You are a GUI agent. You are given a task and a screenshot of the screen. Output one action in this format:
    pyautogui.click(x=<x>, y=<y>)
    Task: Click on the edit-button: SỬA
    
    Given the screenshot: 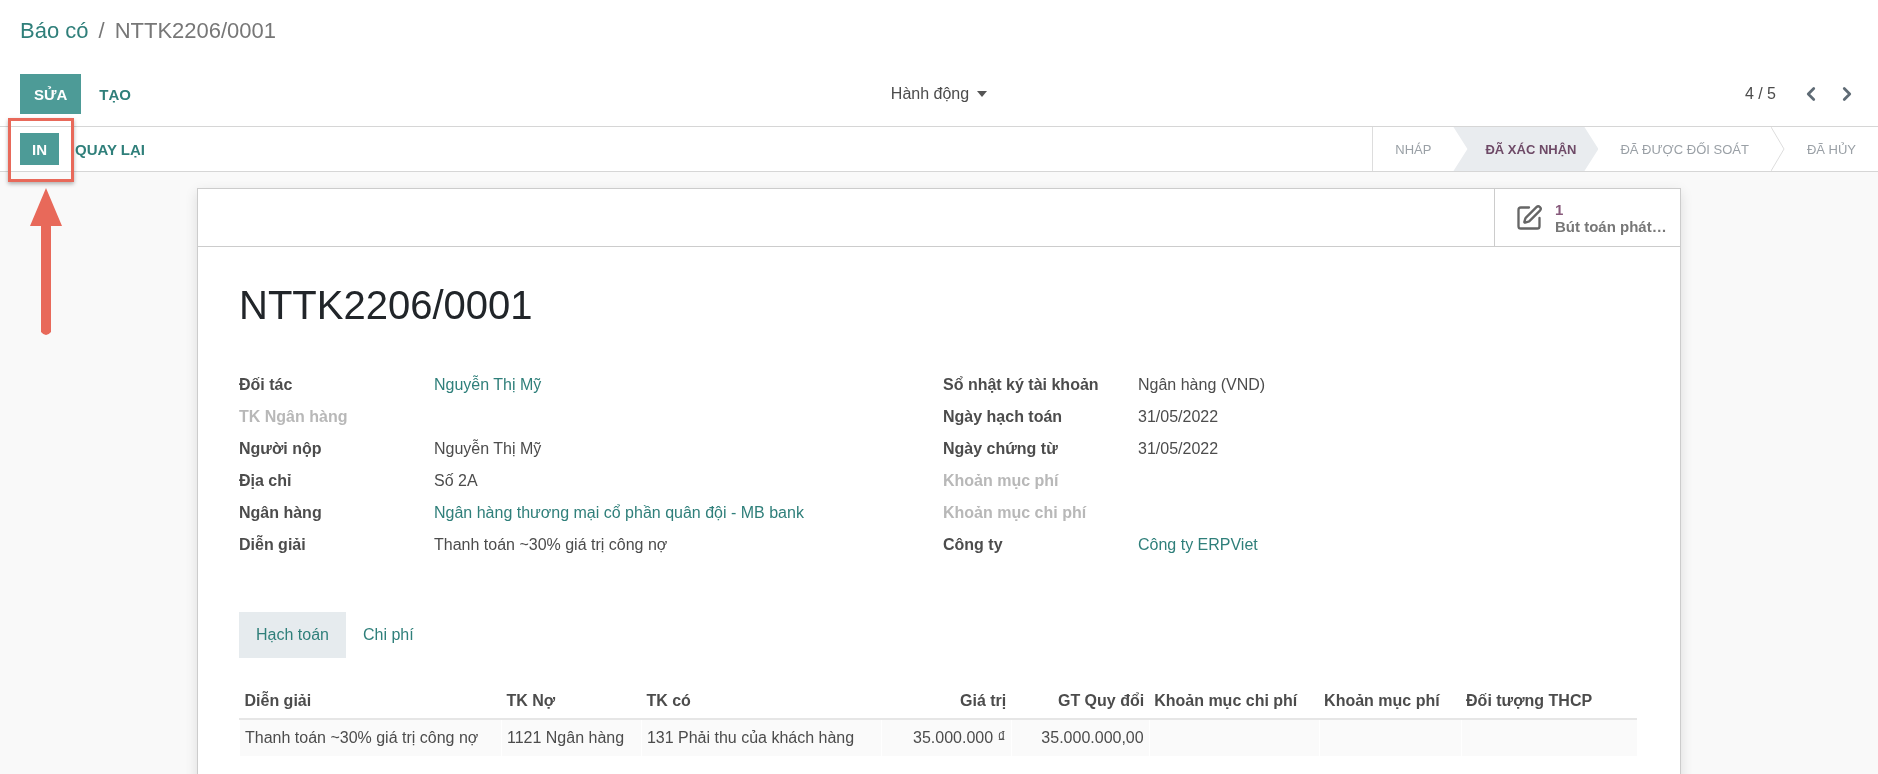 What is the action you would take?
    pyautogui.click(x=51, y=94)
    